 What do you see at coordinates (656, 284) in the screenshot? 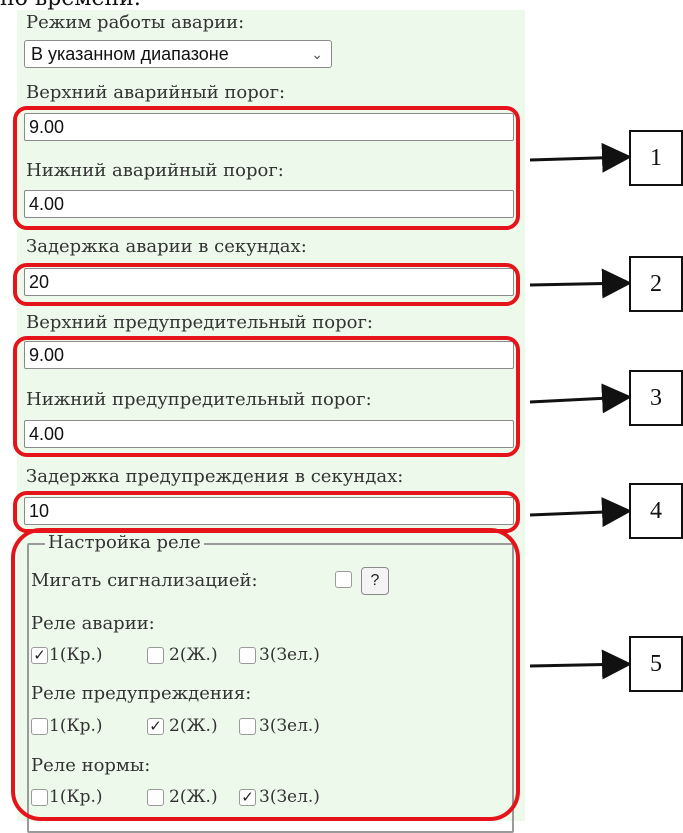
I see `callout-2: 2` at bounding box center [656, 284].